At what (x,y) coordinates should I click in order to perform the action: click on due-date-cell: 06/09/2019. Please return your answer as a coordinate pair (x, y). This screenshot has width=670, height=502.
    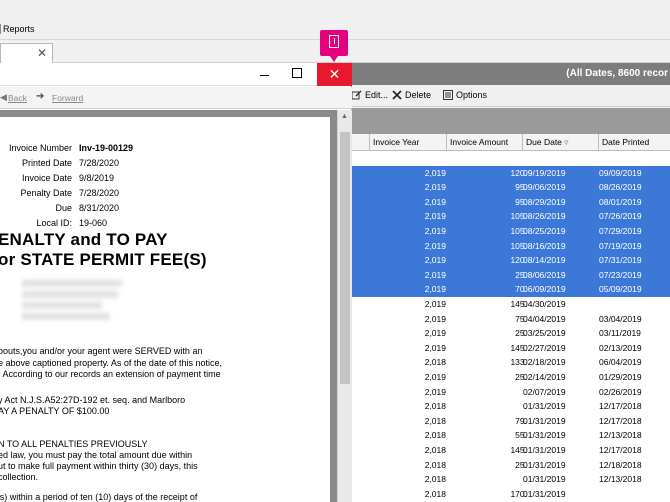
    Looking at the image, I should click on (544, 289).